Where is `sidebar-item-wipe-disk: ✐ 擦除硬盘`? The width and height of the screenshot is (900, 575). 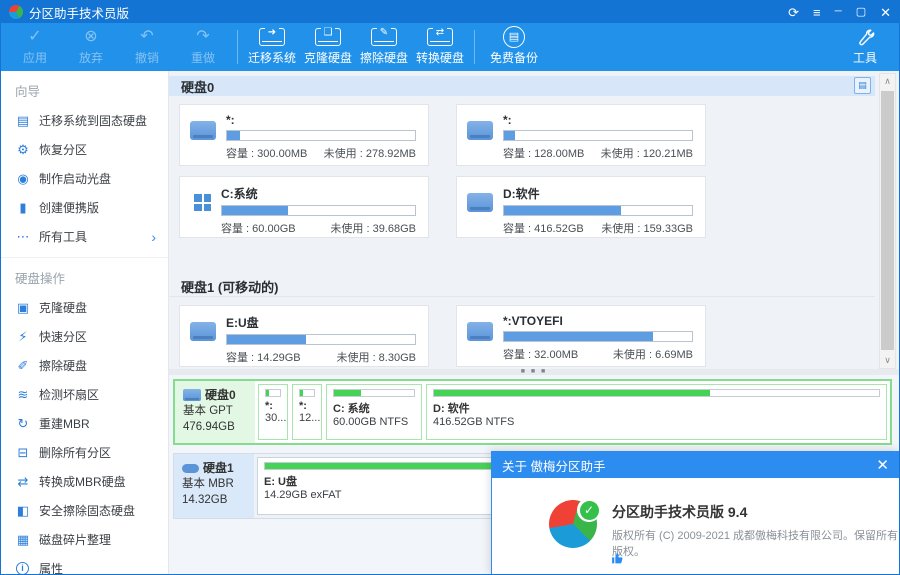 sidebar-item-wipe-disk: ✐ 擦除硬盘 is located at coordinates (84, 365).